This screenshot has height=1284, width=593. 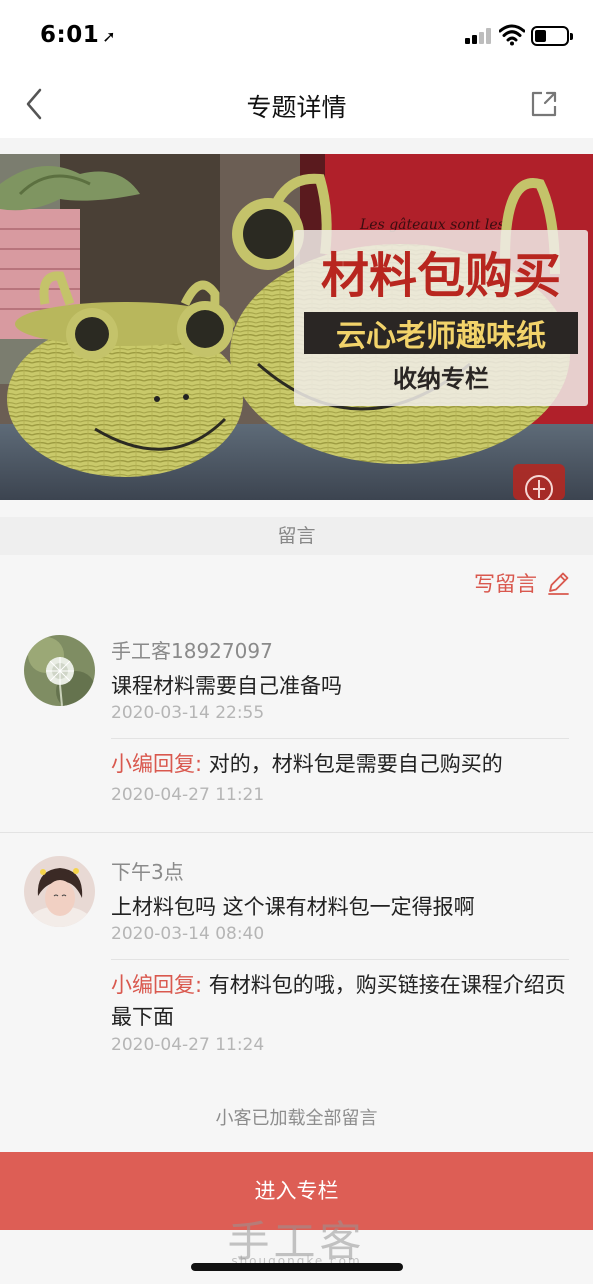 What do you see at coordinates (296, 107) in the screenshot?
I see `page-title: 专题详情` at bounding box center [296, 107].